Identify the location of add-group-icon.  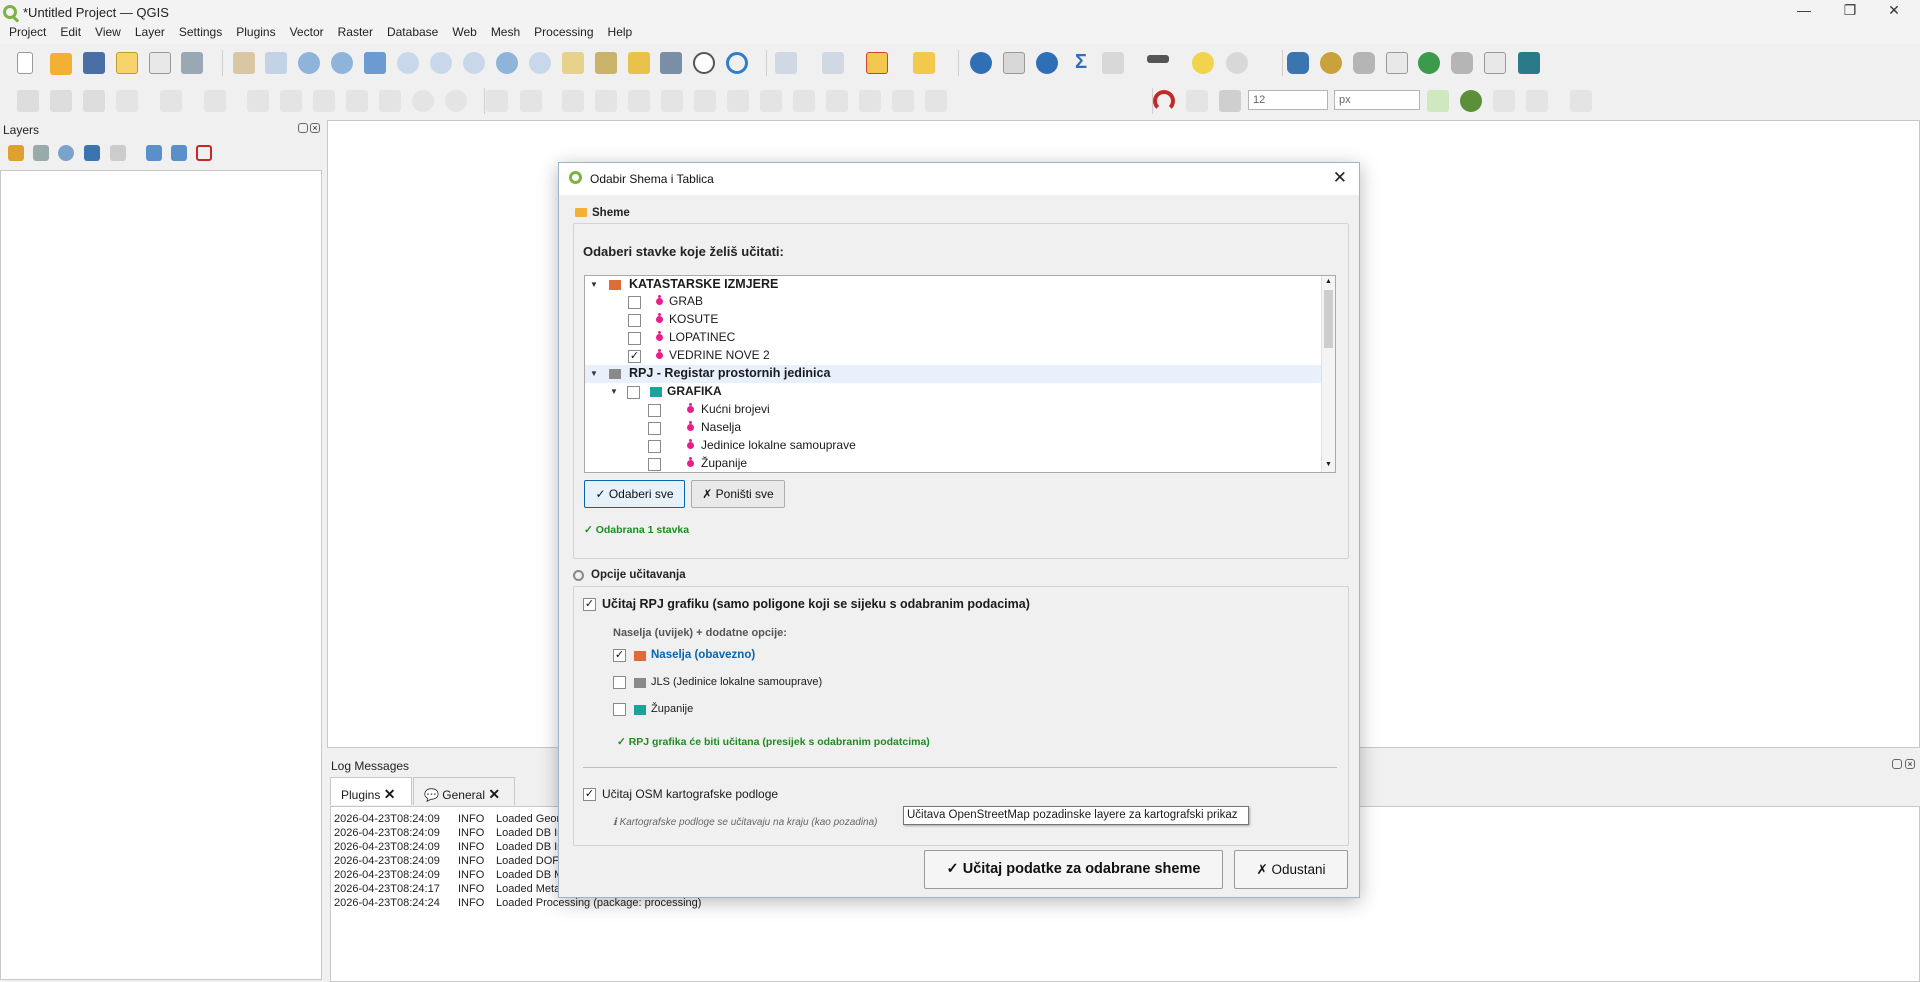
(41, 153).